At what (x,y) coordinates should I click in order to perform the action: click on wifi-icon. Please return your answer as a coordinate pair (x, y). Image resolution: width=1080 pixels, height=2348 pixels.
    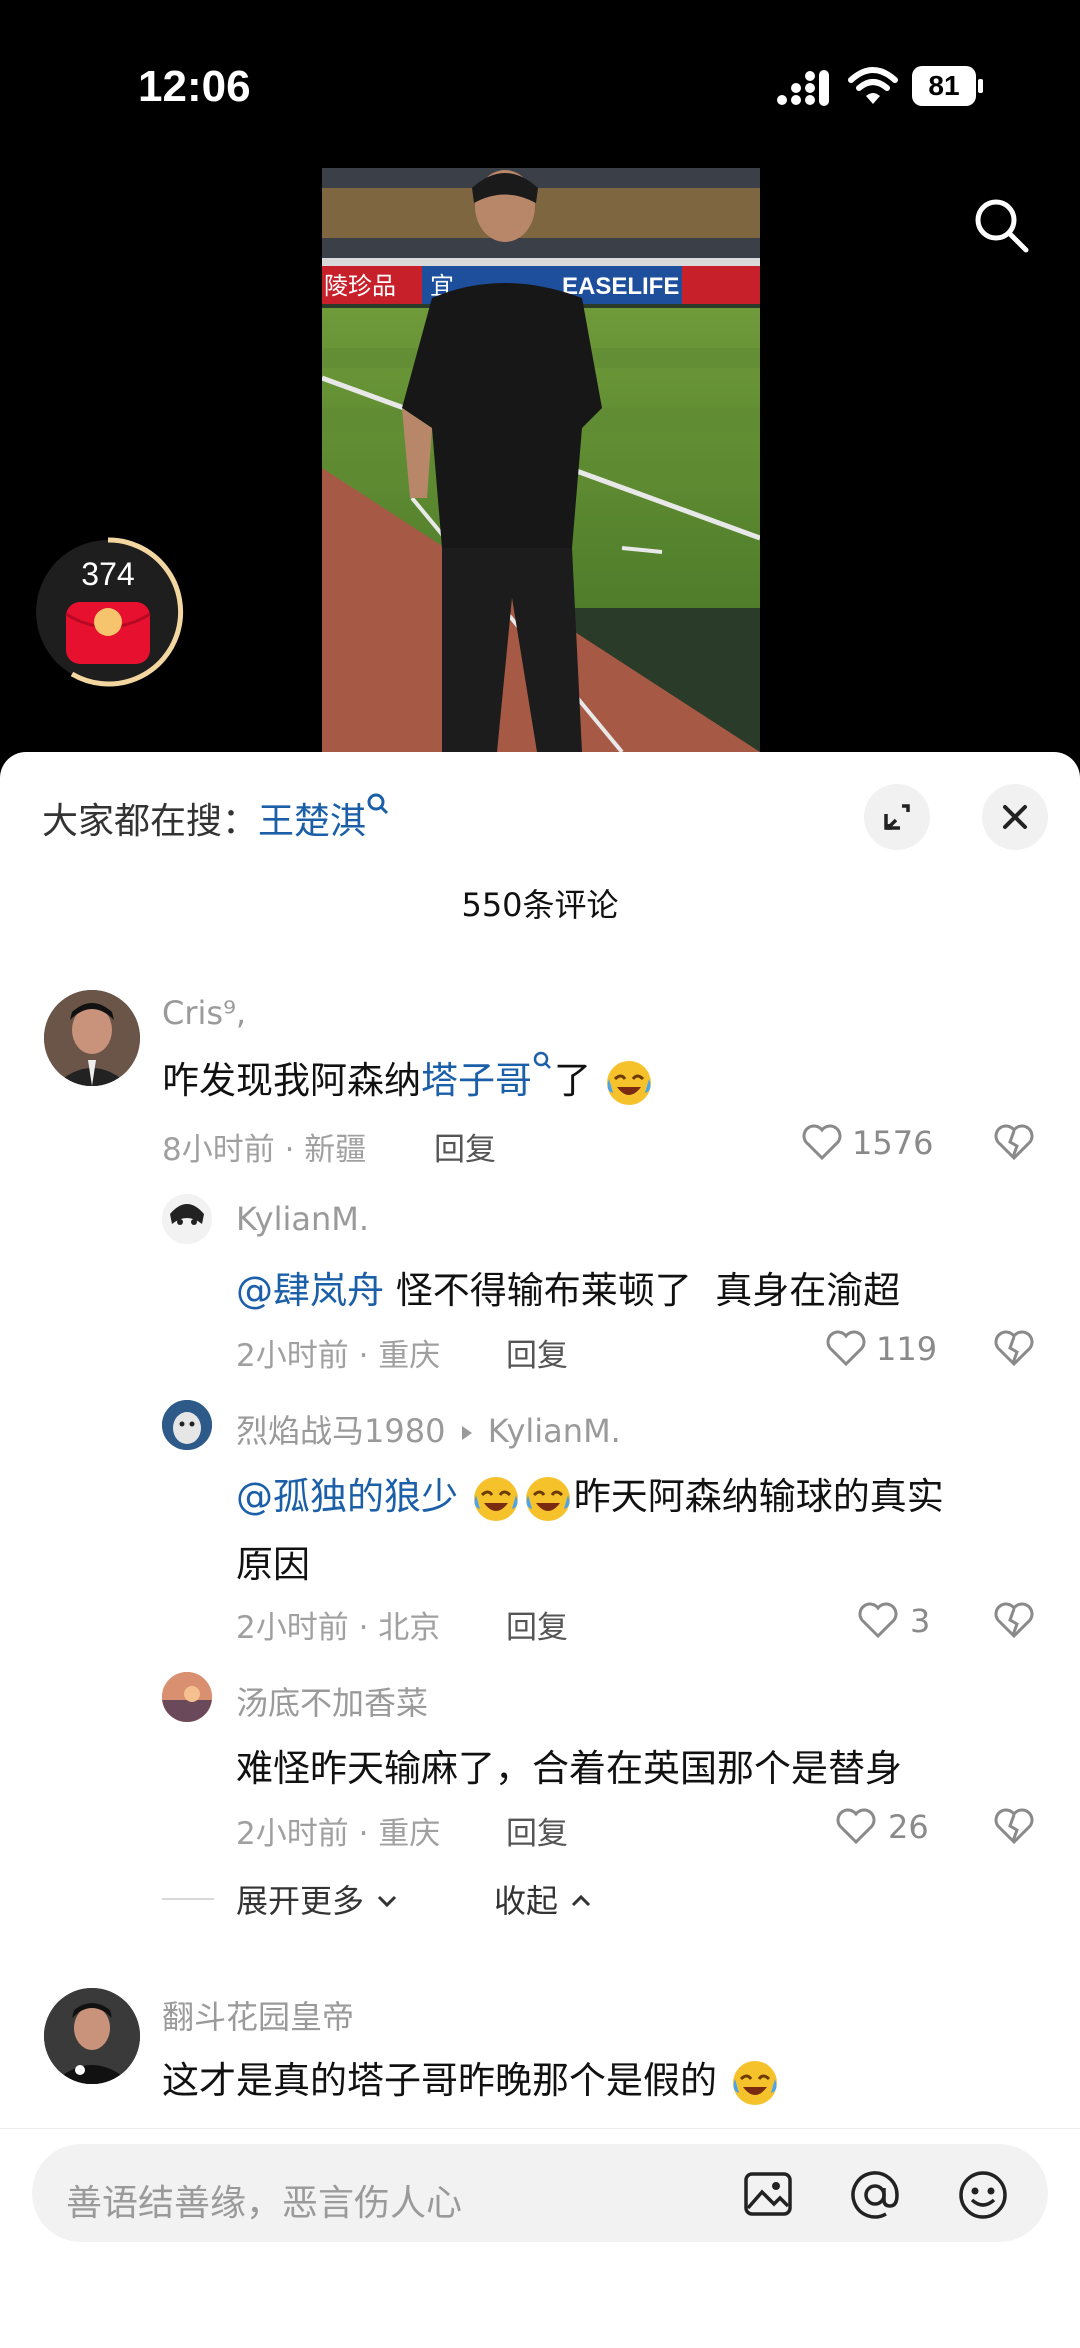
    Looking at the image, I should click on (873, 85).